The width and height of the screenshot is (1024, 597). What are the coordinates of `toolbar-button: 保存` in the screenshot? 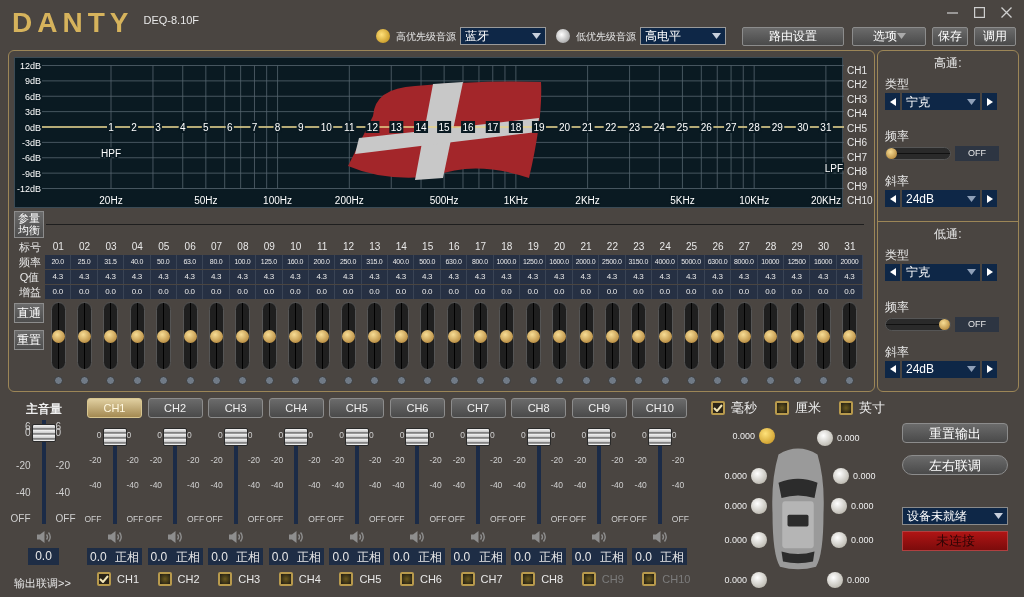 It's located at (950, 36).